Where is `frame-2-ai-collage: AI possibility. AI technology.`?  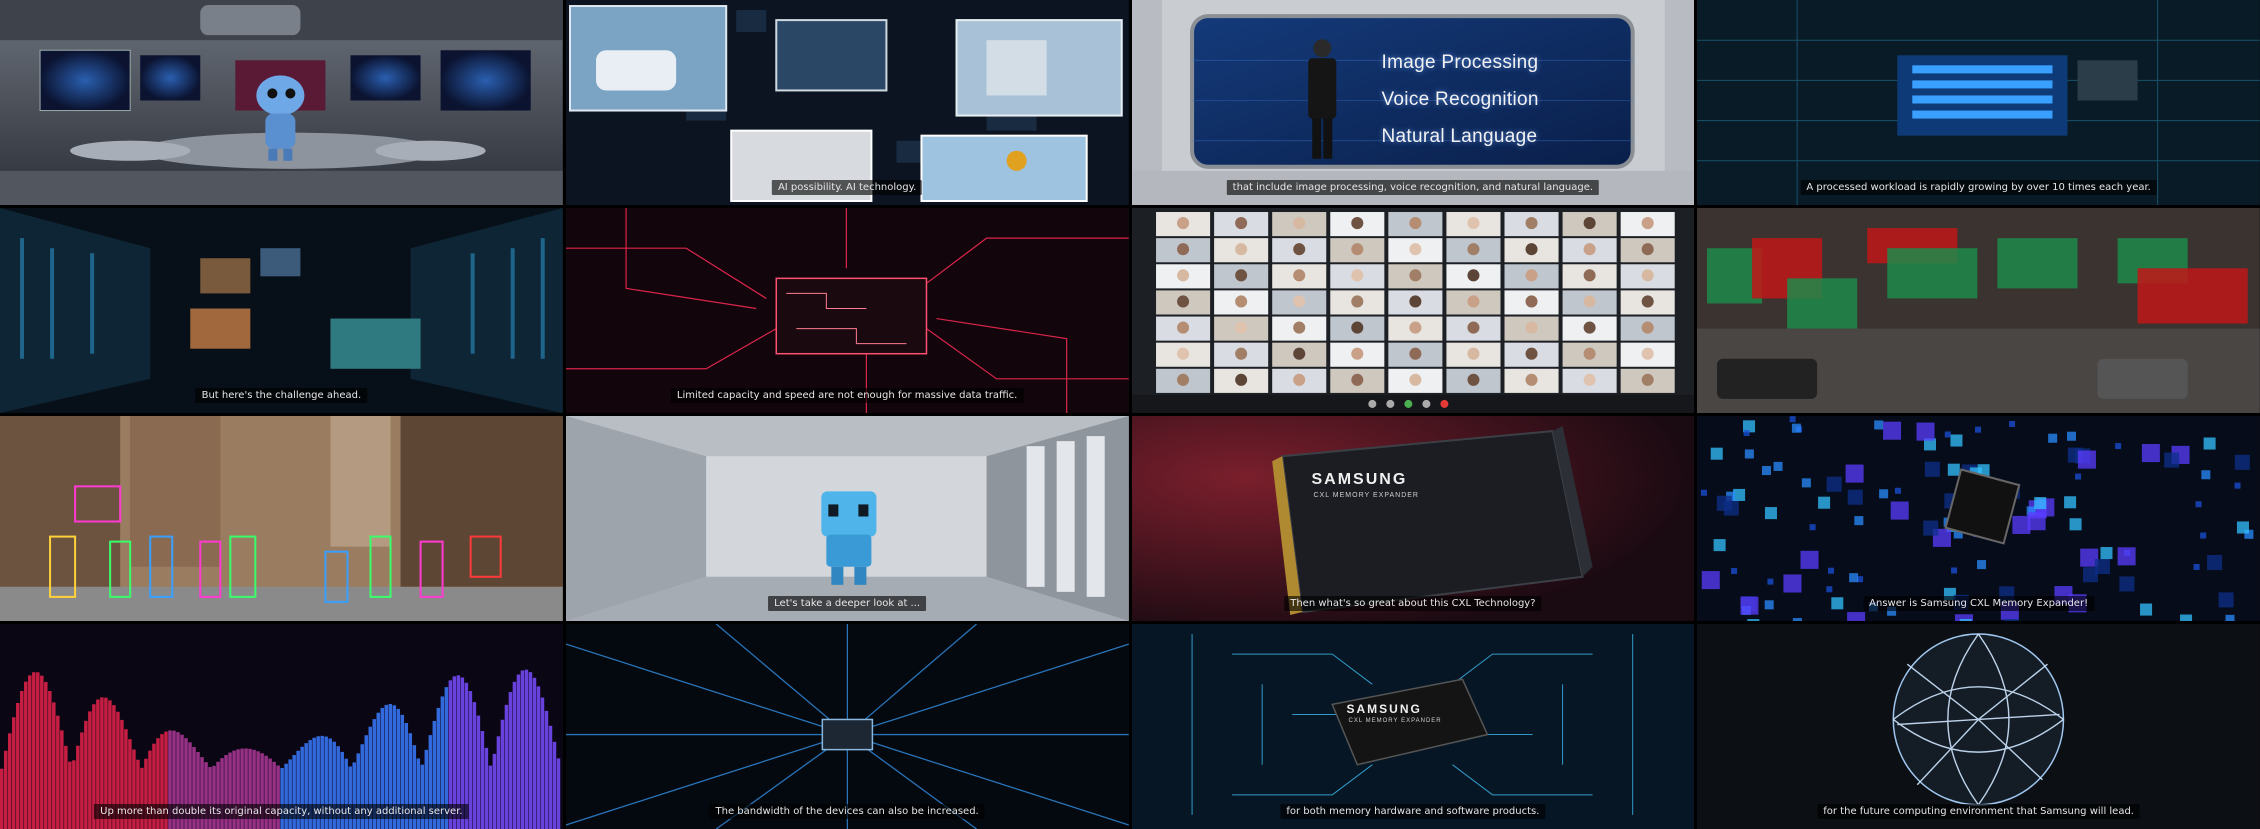
frame-2-ai-collage: AI possibility. AI technology. is located at coordinates (847, 102).